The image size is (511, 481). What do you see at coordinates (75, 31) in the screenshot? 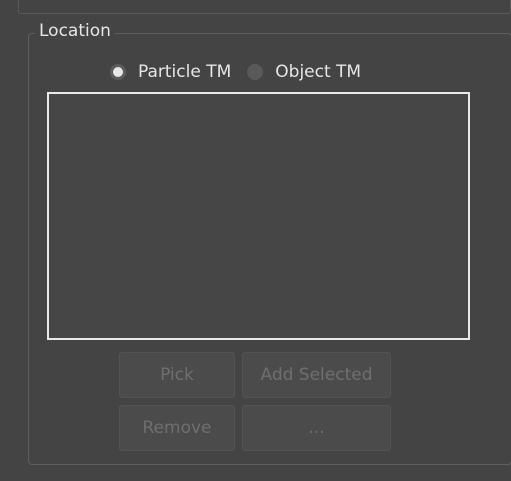
I see `location-group-title: Location` at bounding box center [75, 31].